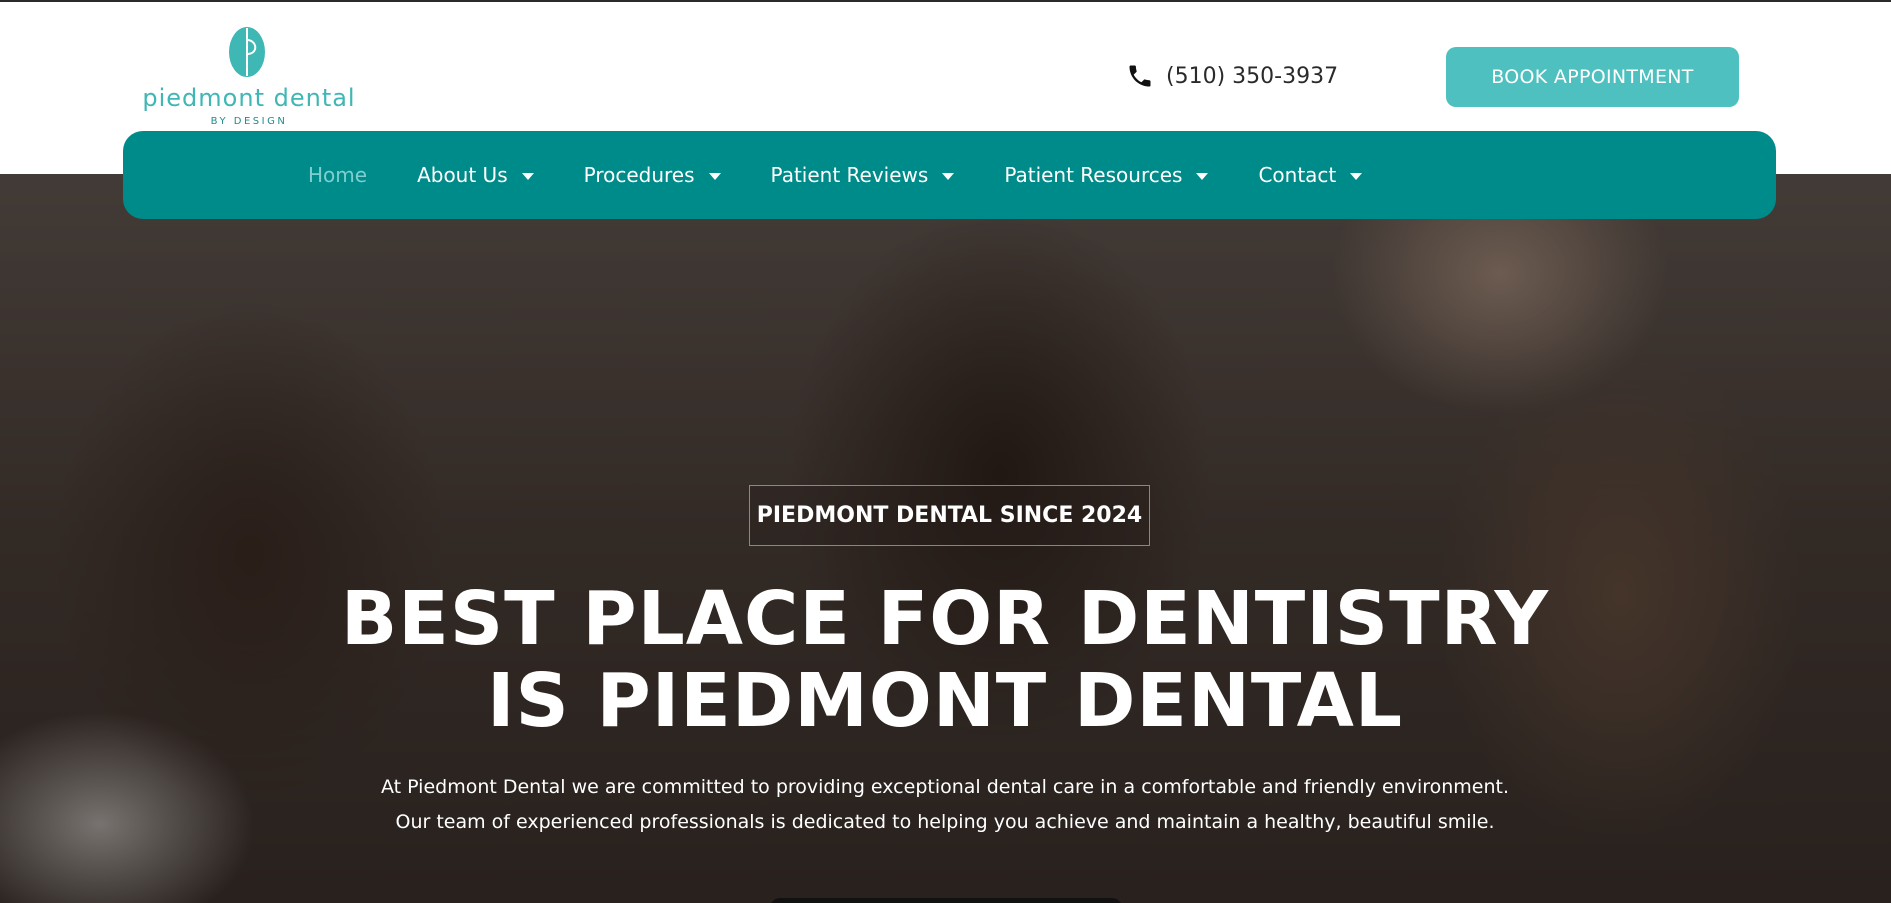 This screenshot has height=903, width=1891. Describe the element at coordinates (249, 121) in the screenshot. I see `logo-tagline: BY DESIGN` at that location.